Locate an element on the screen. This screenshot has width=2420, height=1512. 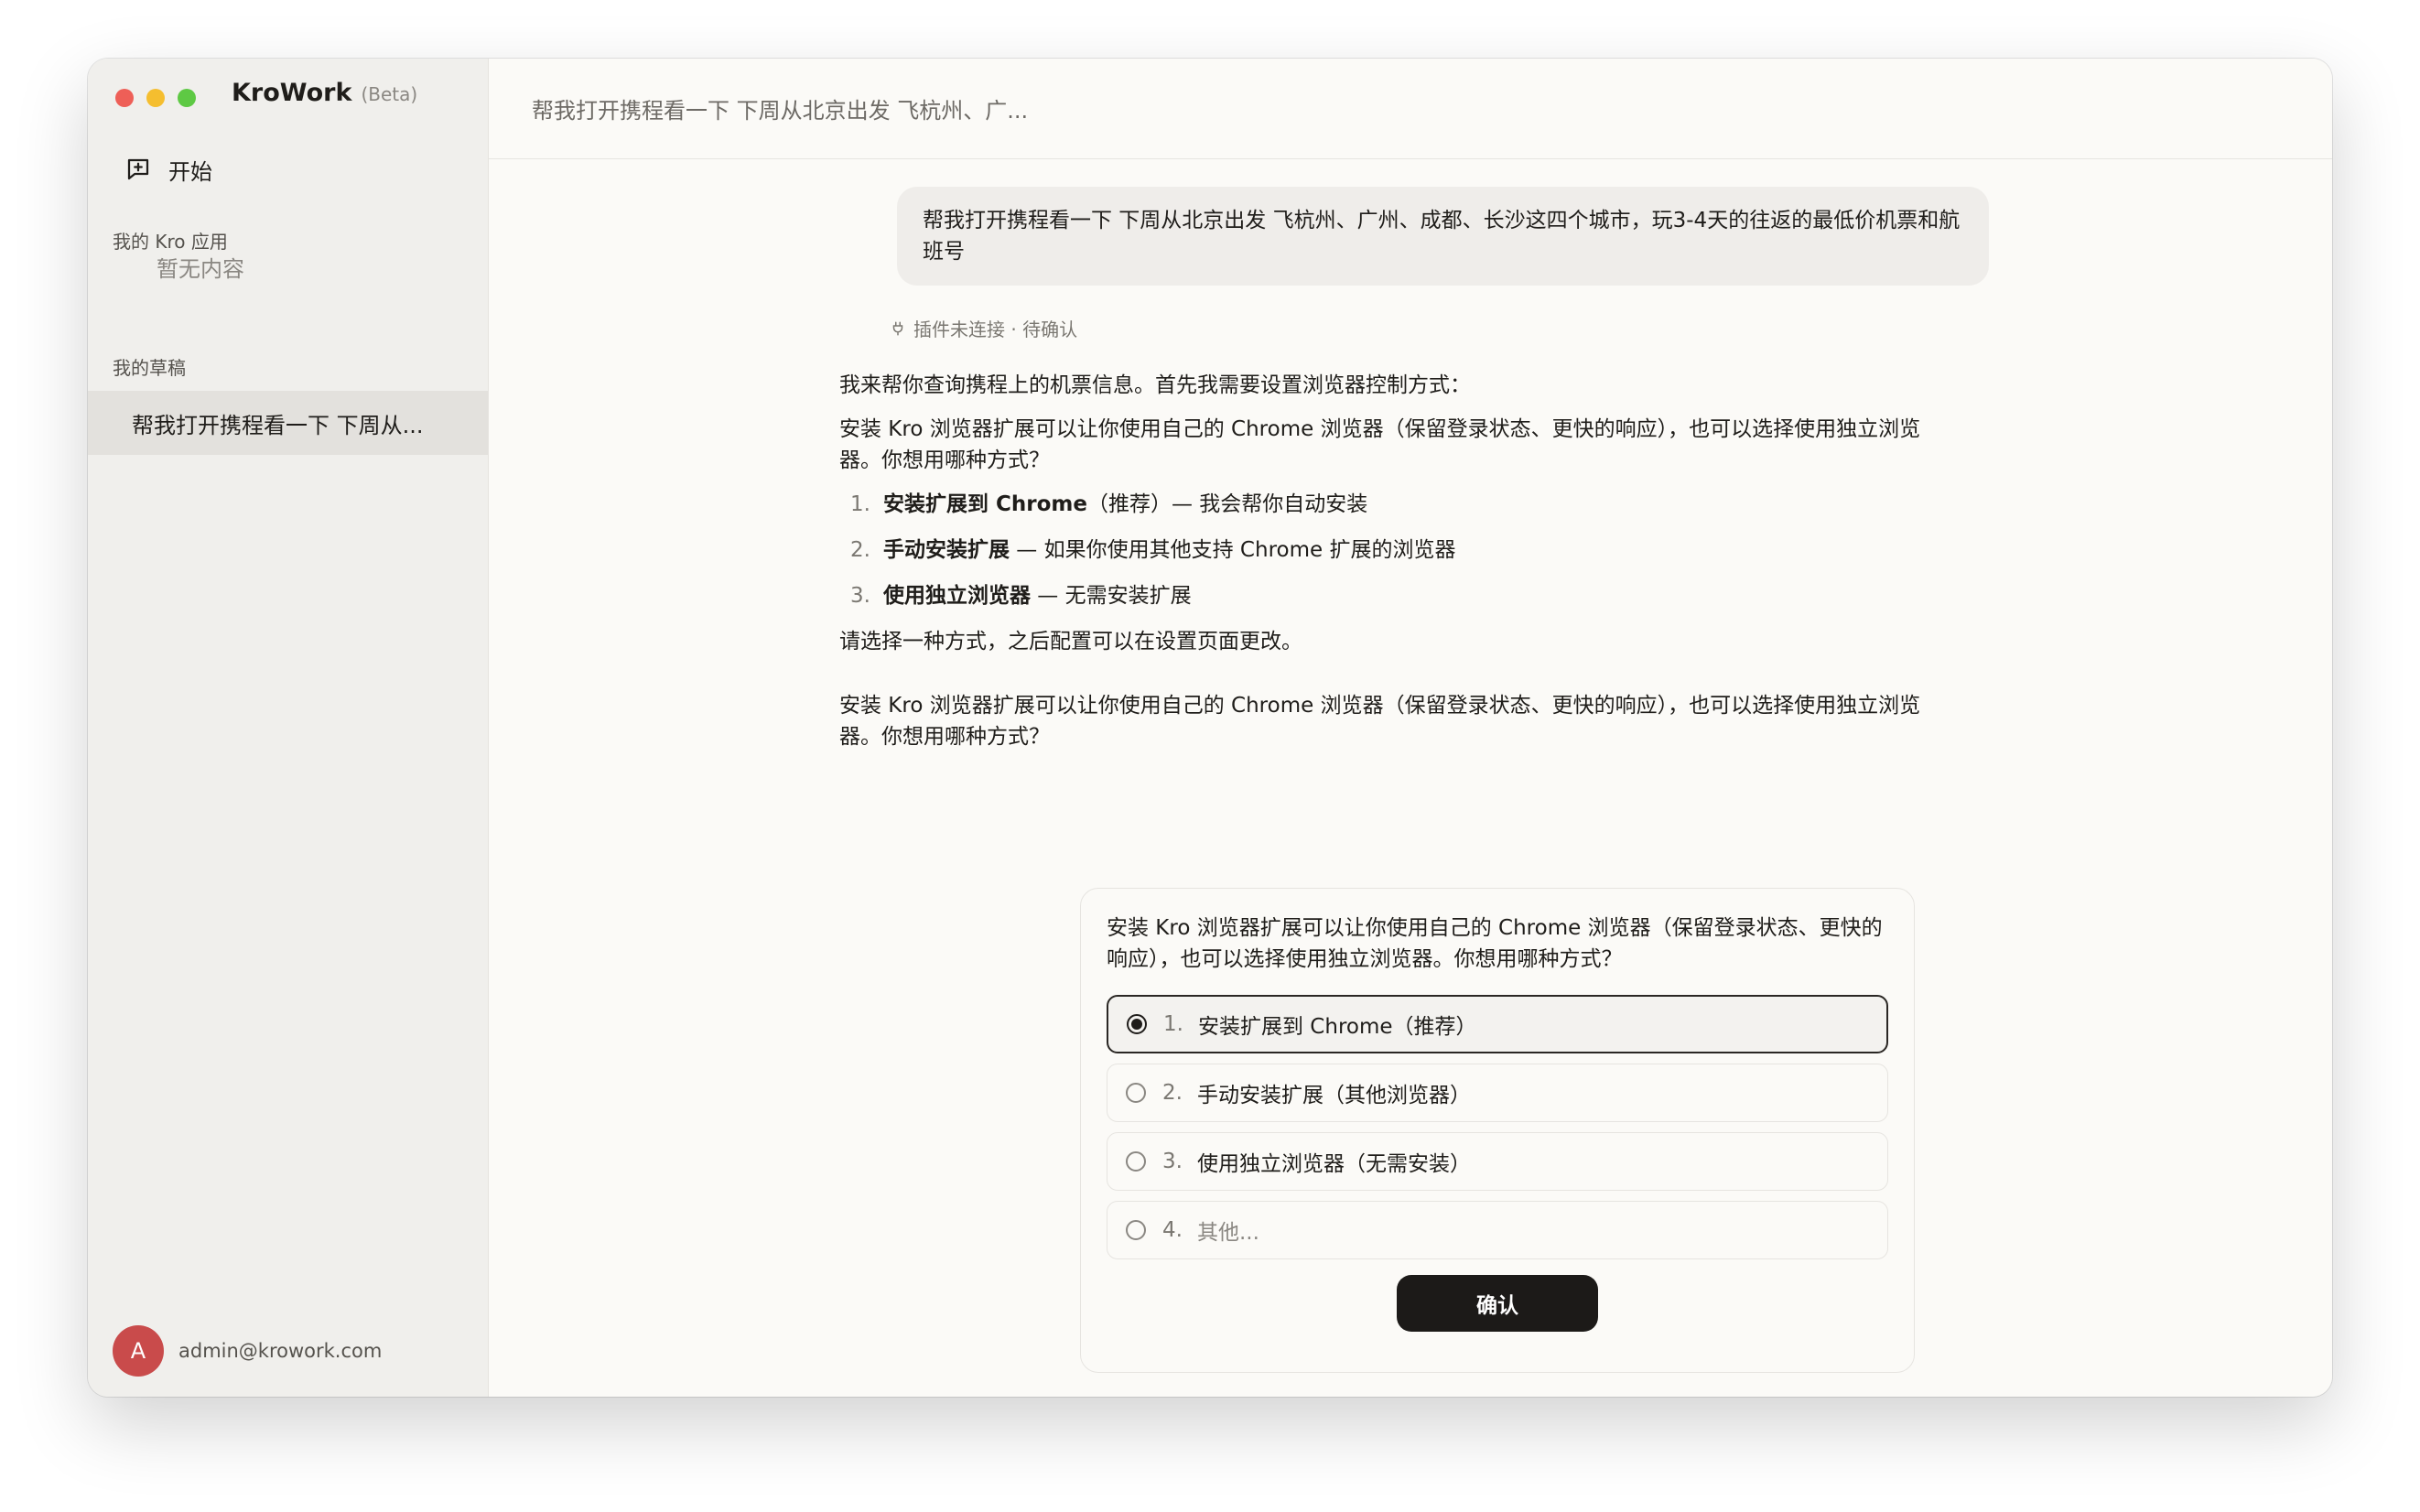
my-apps-heading: 我的 Kro 应用 is located at coordinates (171, 242).